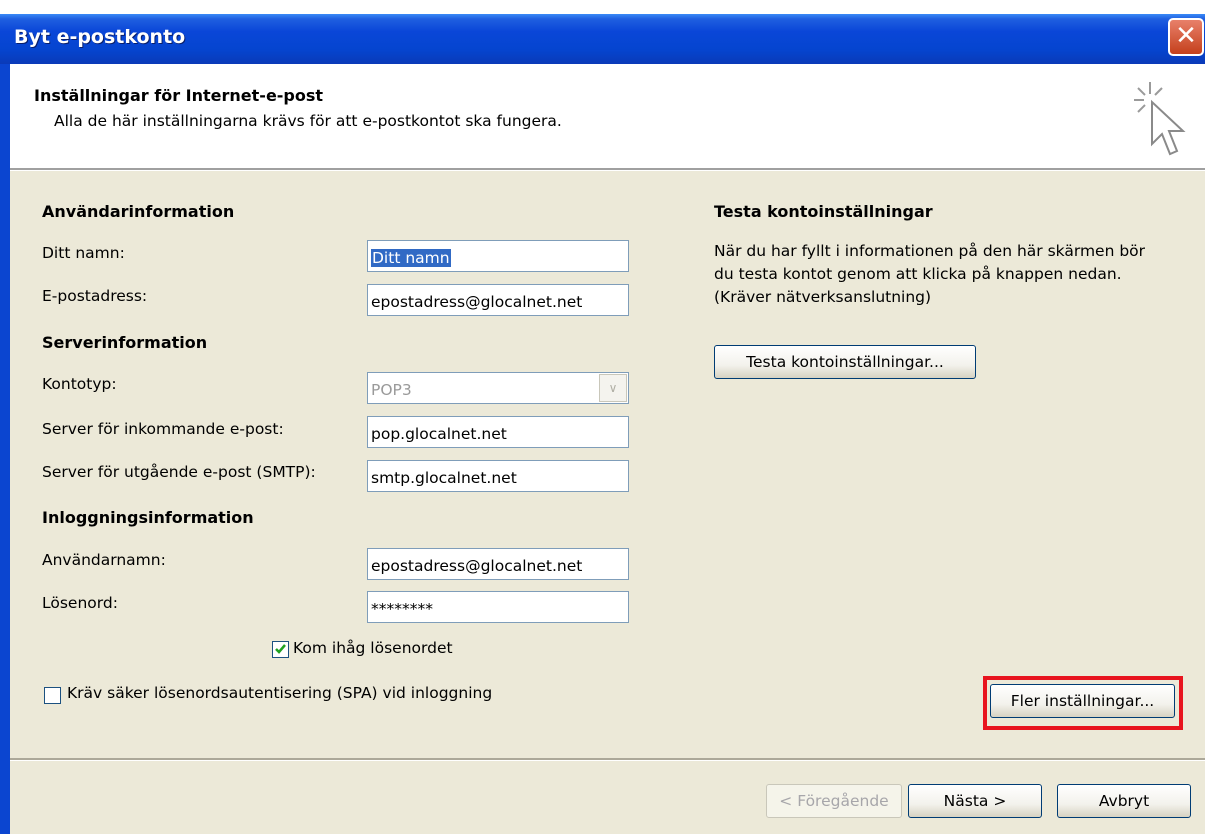 The image size is (1205, 834). I want to click on remember-password-label: Kom ihåg lösenordet, so click(373, 648).